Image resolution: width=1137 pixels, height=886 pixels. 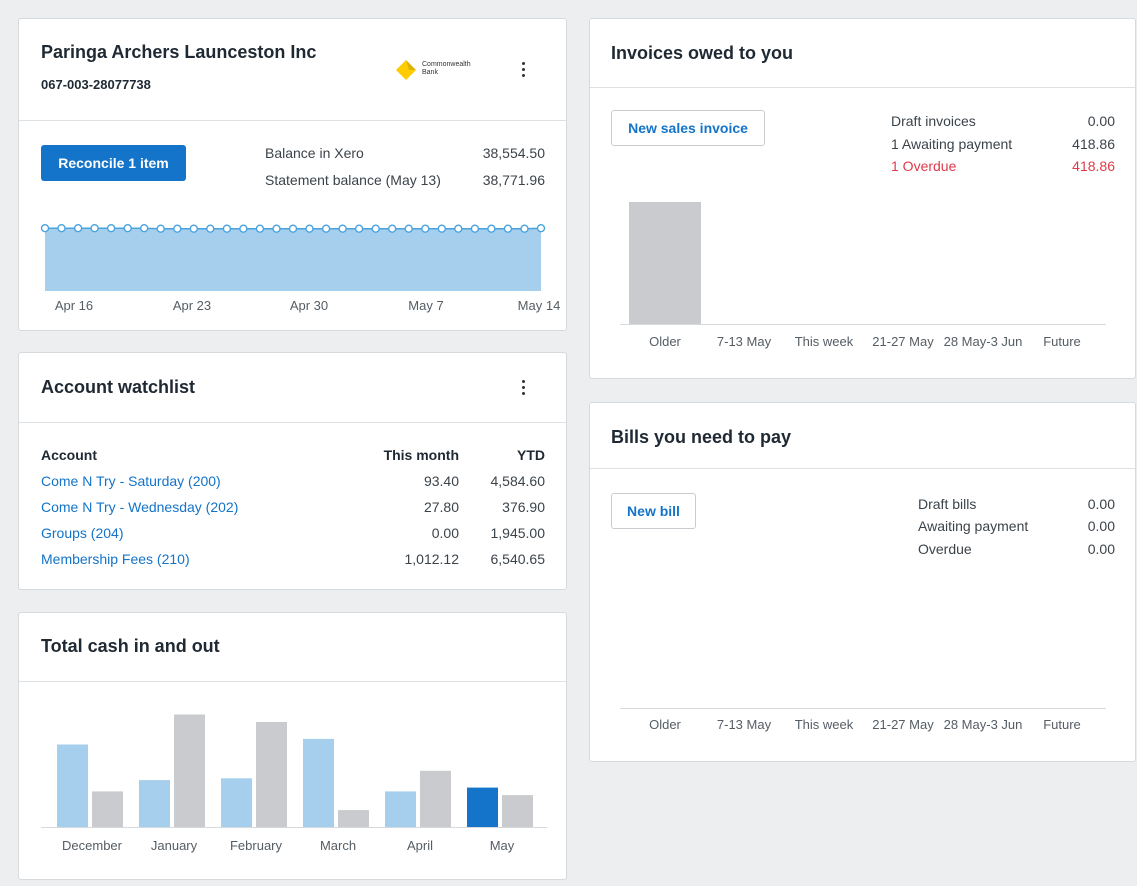 I want to click on overdue-value: 418.86, so click(x=1093, y=166).